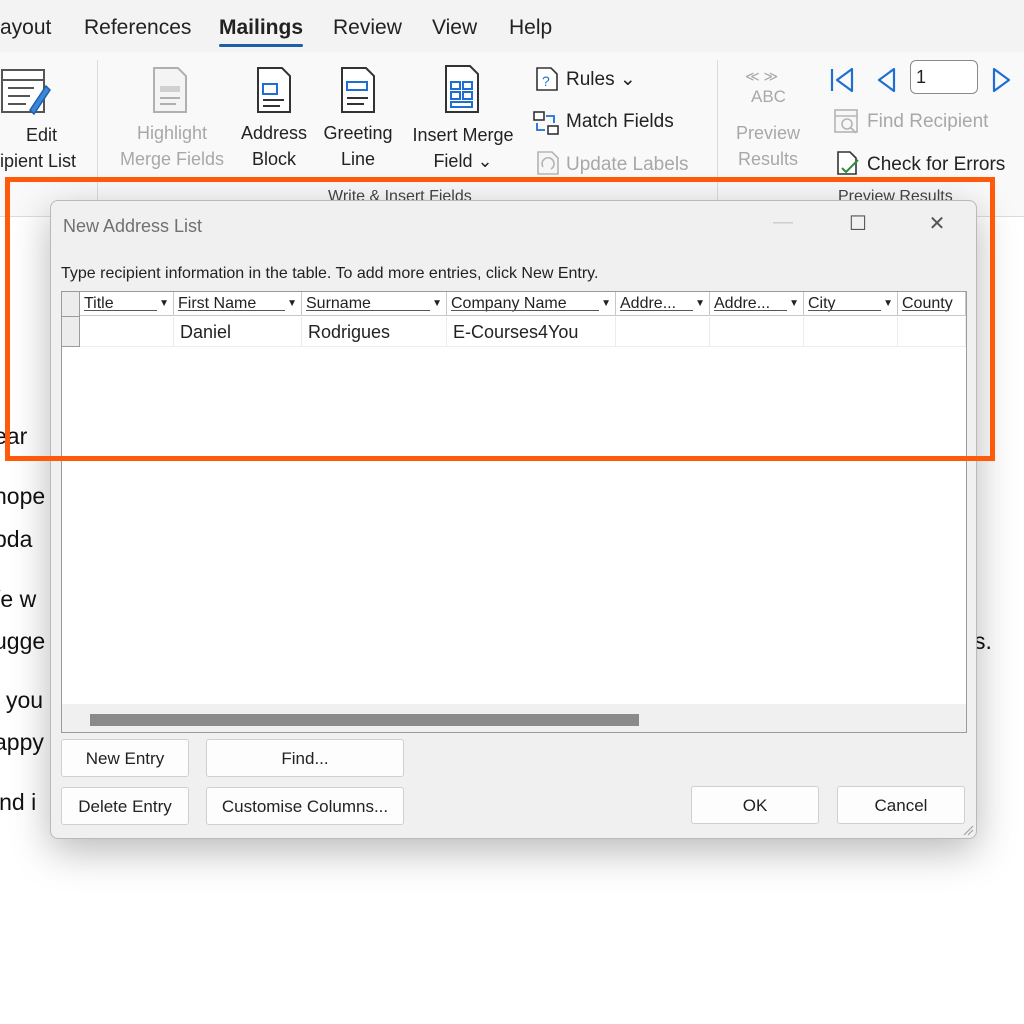 The image size is (1024, 1024). I want to click on tab-view: View, so click(454, 28).